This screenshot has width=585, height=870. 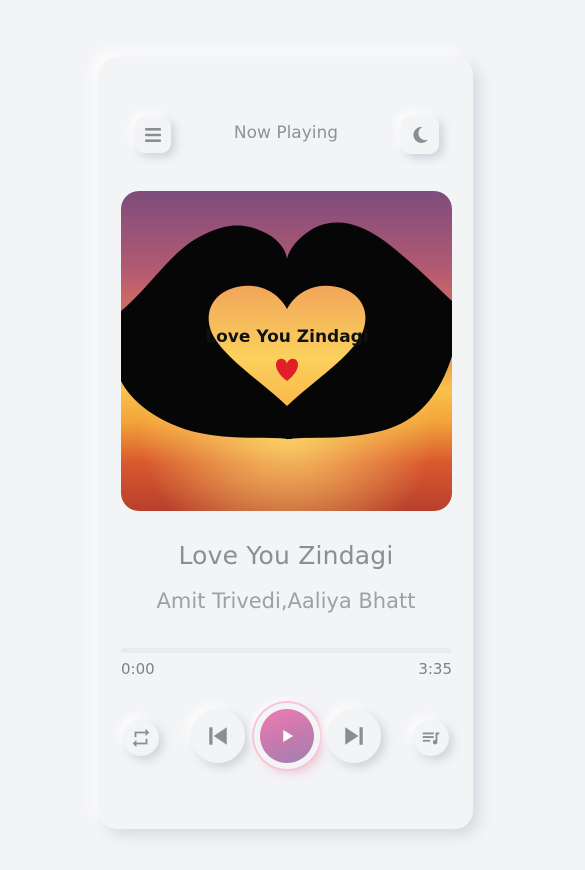 What do you see at coordinates (286, 650) in the screenshot?
I see `progress-bar` at bounding box center [286, 650].